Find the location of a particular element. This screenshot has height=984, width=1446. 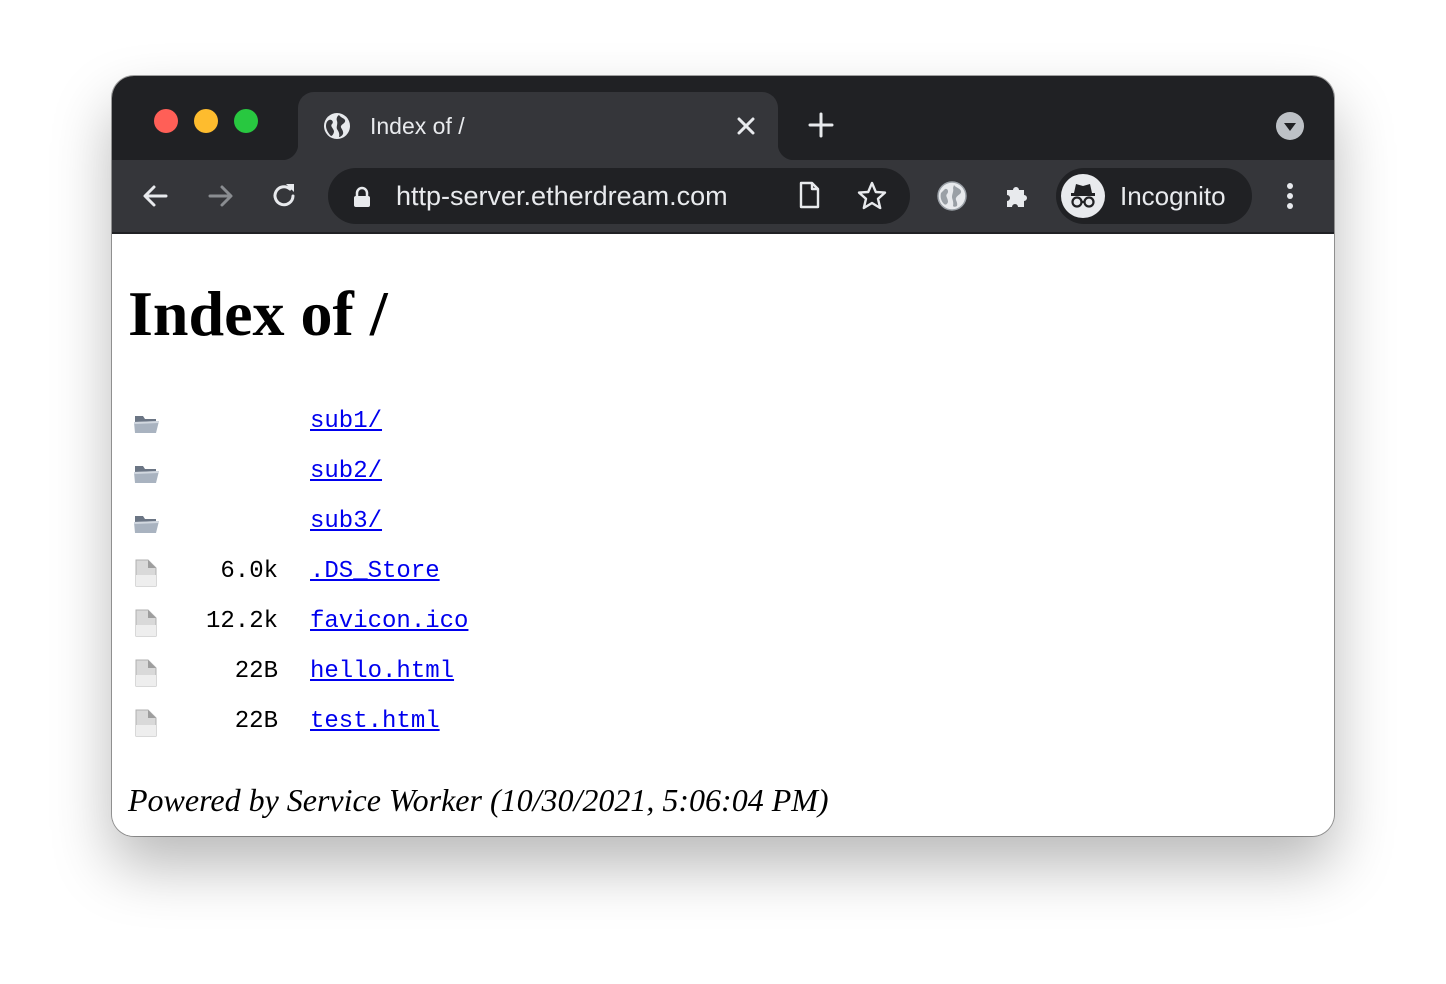

tab-search-button is located at coordinates (1290, 126).